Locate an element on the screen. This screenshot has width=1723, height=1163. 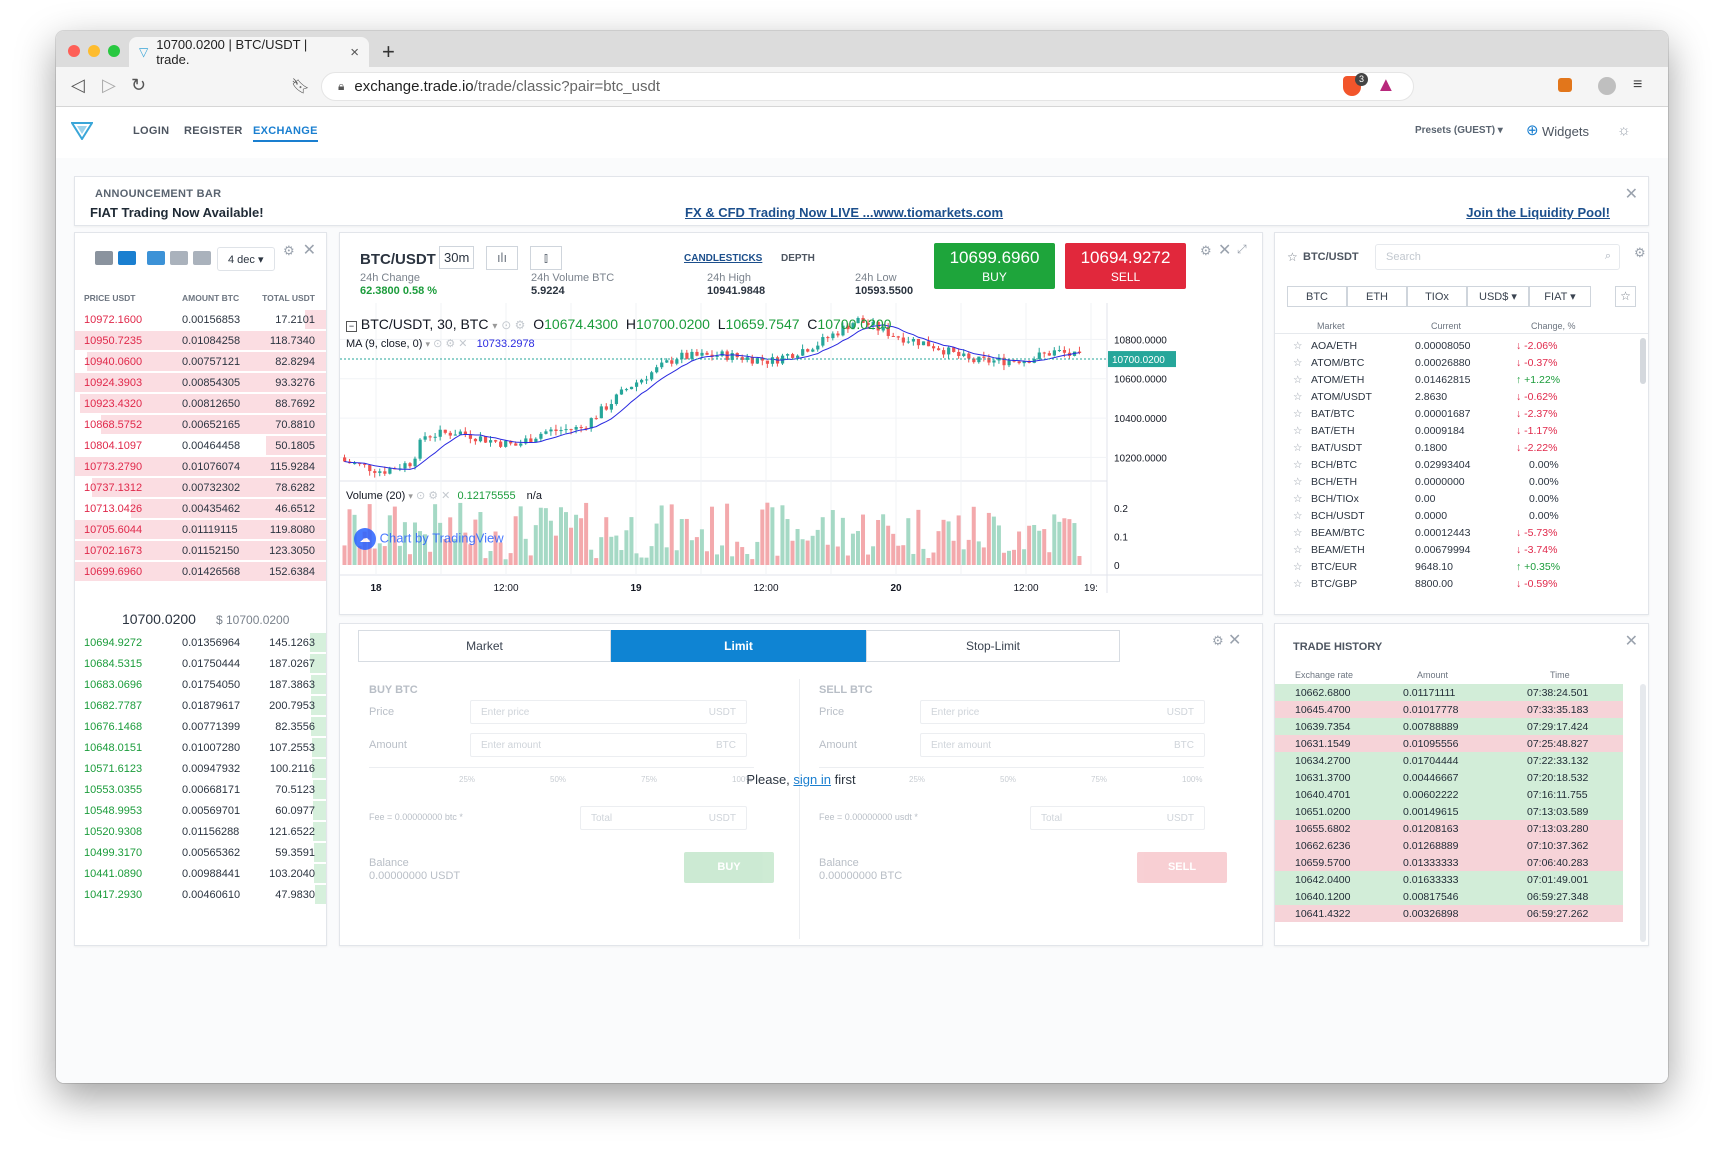
profile-avatar is located at coordinates (1607, 86).